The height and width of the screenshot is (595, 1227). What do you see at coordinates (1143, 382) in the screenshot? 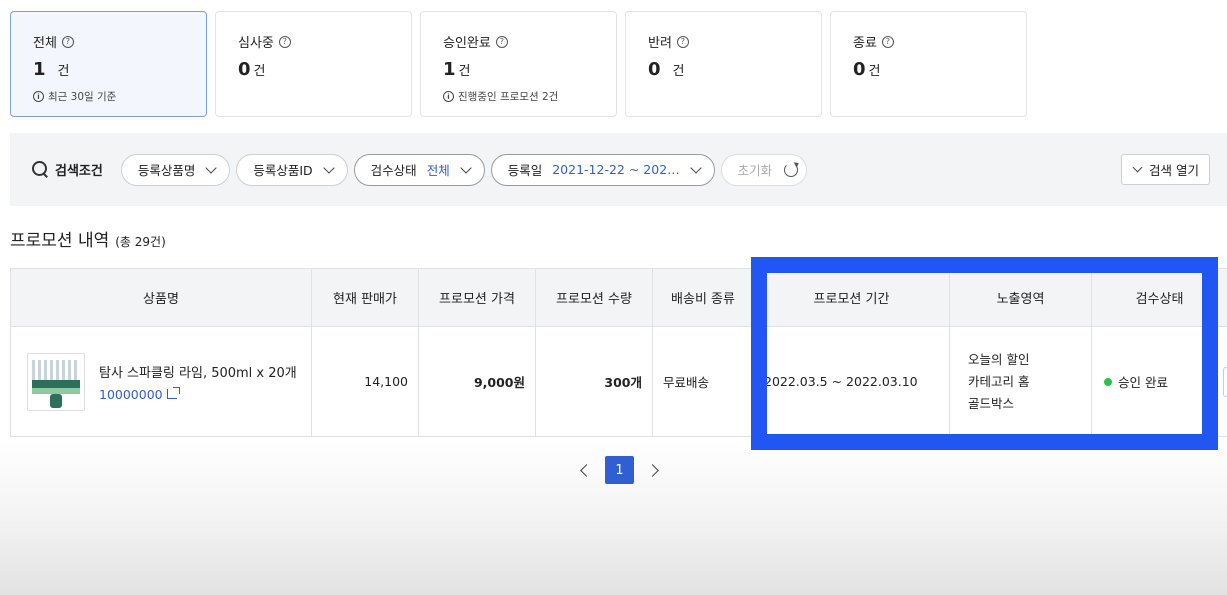
I see `status-text: 승인 완료` at bounding box center [1143, 382].